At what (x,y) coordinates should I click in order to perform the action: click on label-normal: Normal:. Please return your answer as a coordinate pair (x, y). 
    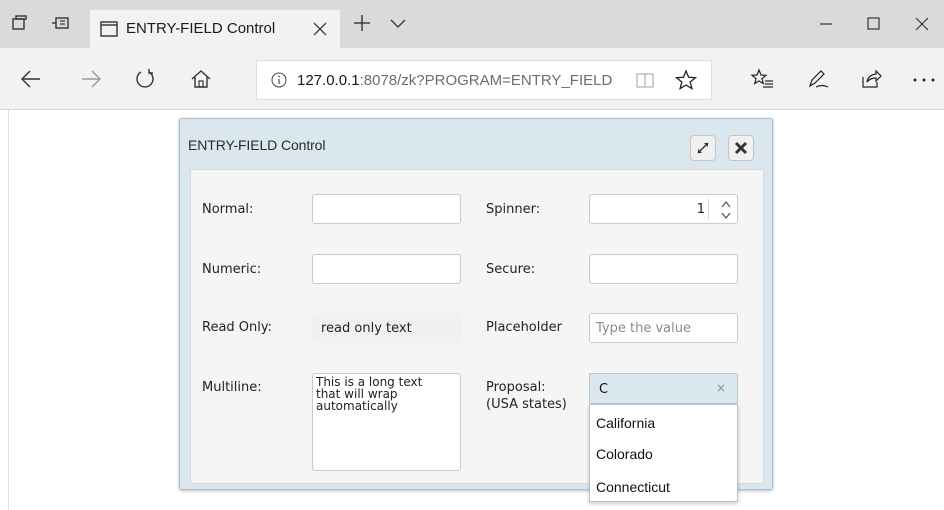
    Looking at the image, I should click on (228, 209).